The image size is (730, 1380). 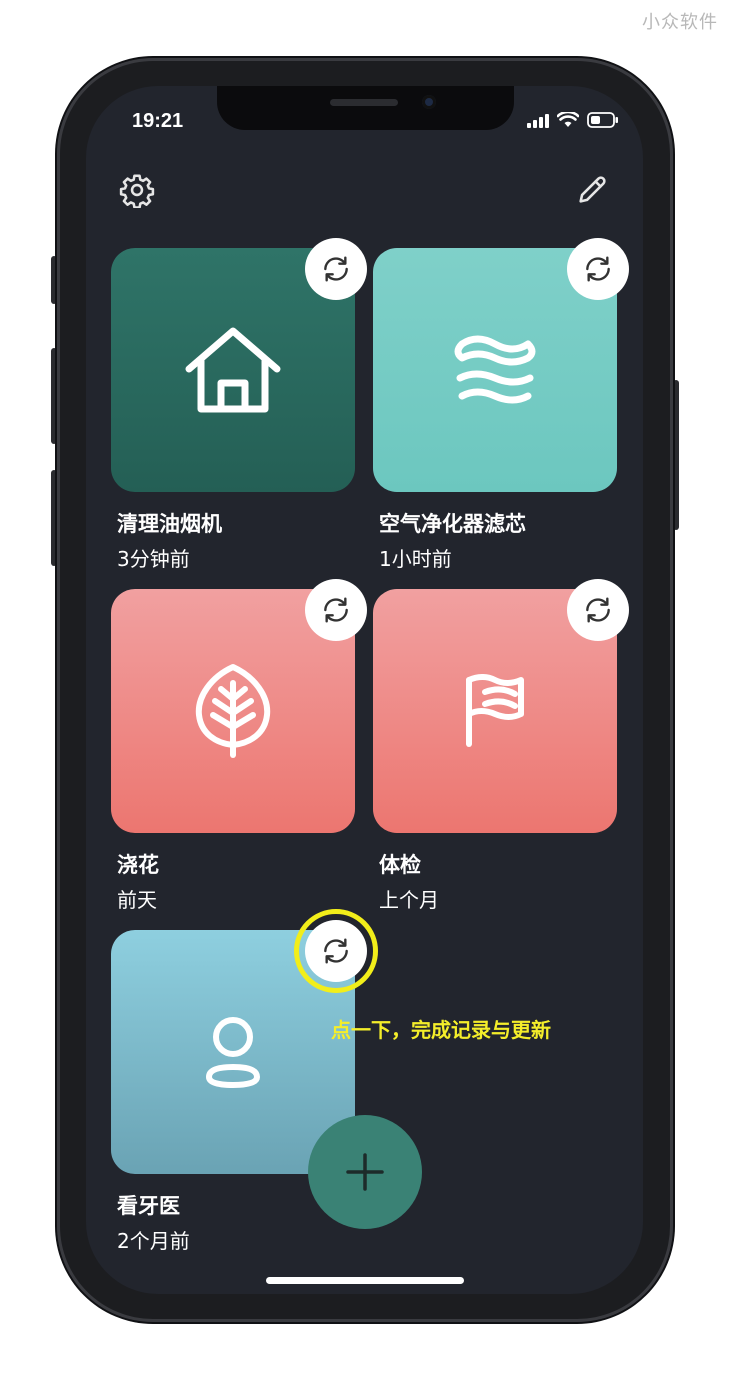 I want to click on wifi-icon, so click(x=568, y=119).